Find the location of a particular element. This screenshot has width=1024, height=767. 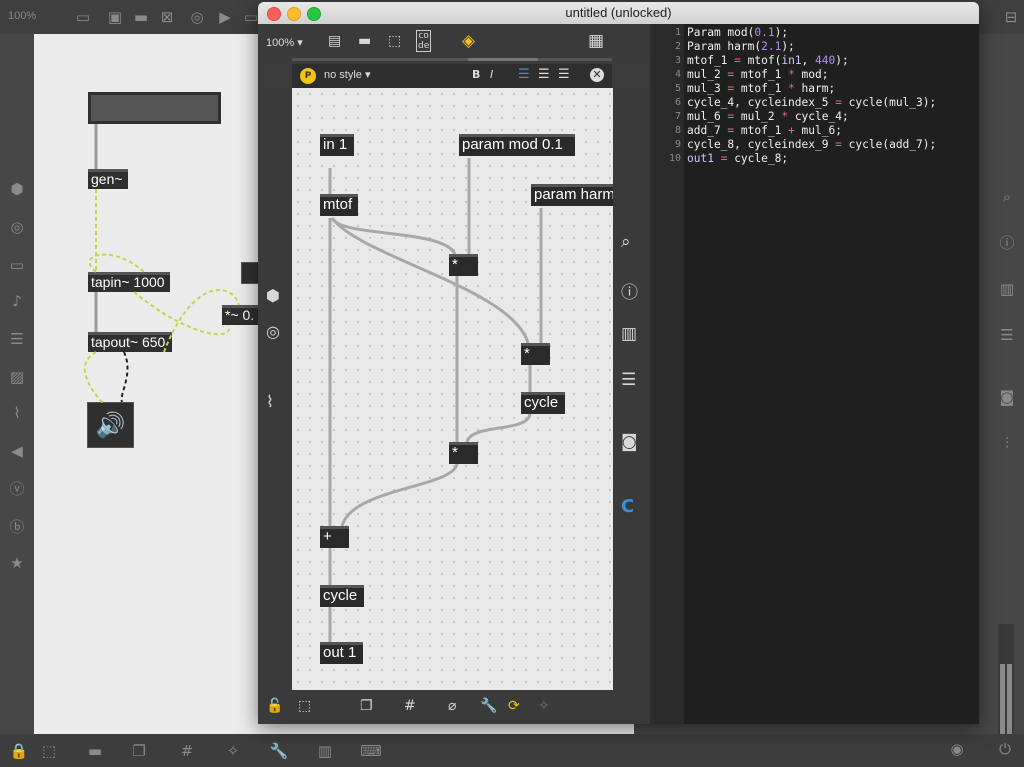

bg-camera-icon: ◙ is located at coordinates (1007, 397).